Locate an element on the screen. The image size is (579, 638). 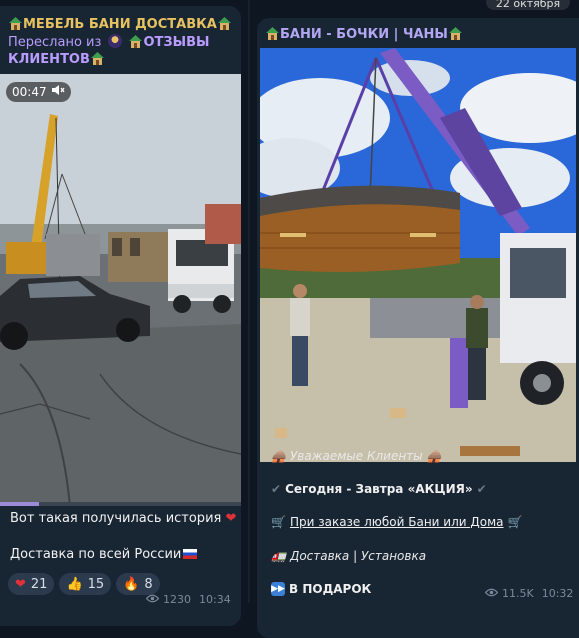
source-avatar is located at coordinates (114, 41).